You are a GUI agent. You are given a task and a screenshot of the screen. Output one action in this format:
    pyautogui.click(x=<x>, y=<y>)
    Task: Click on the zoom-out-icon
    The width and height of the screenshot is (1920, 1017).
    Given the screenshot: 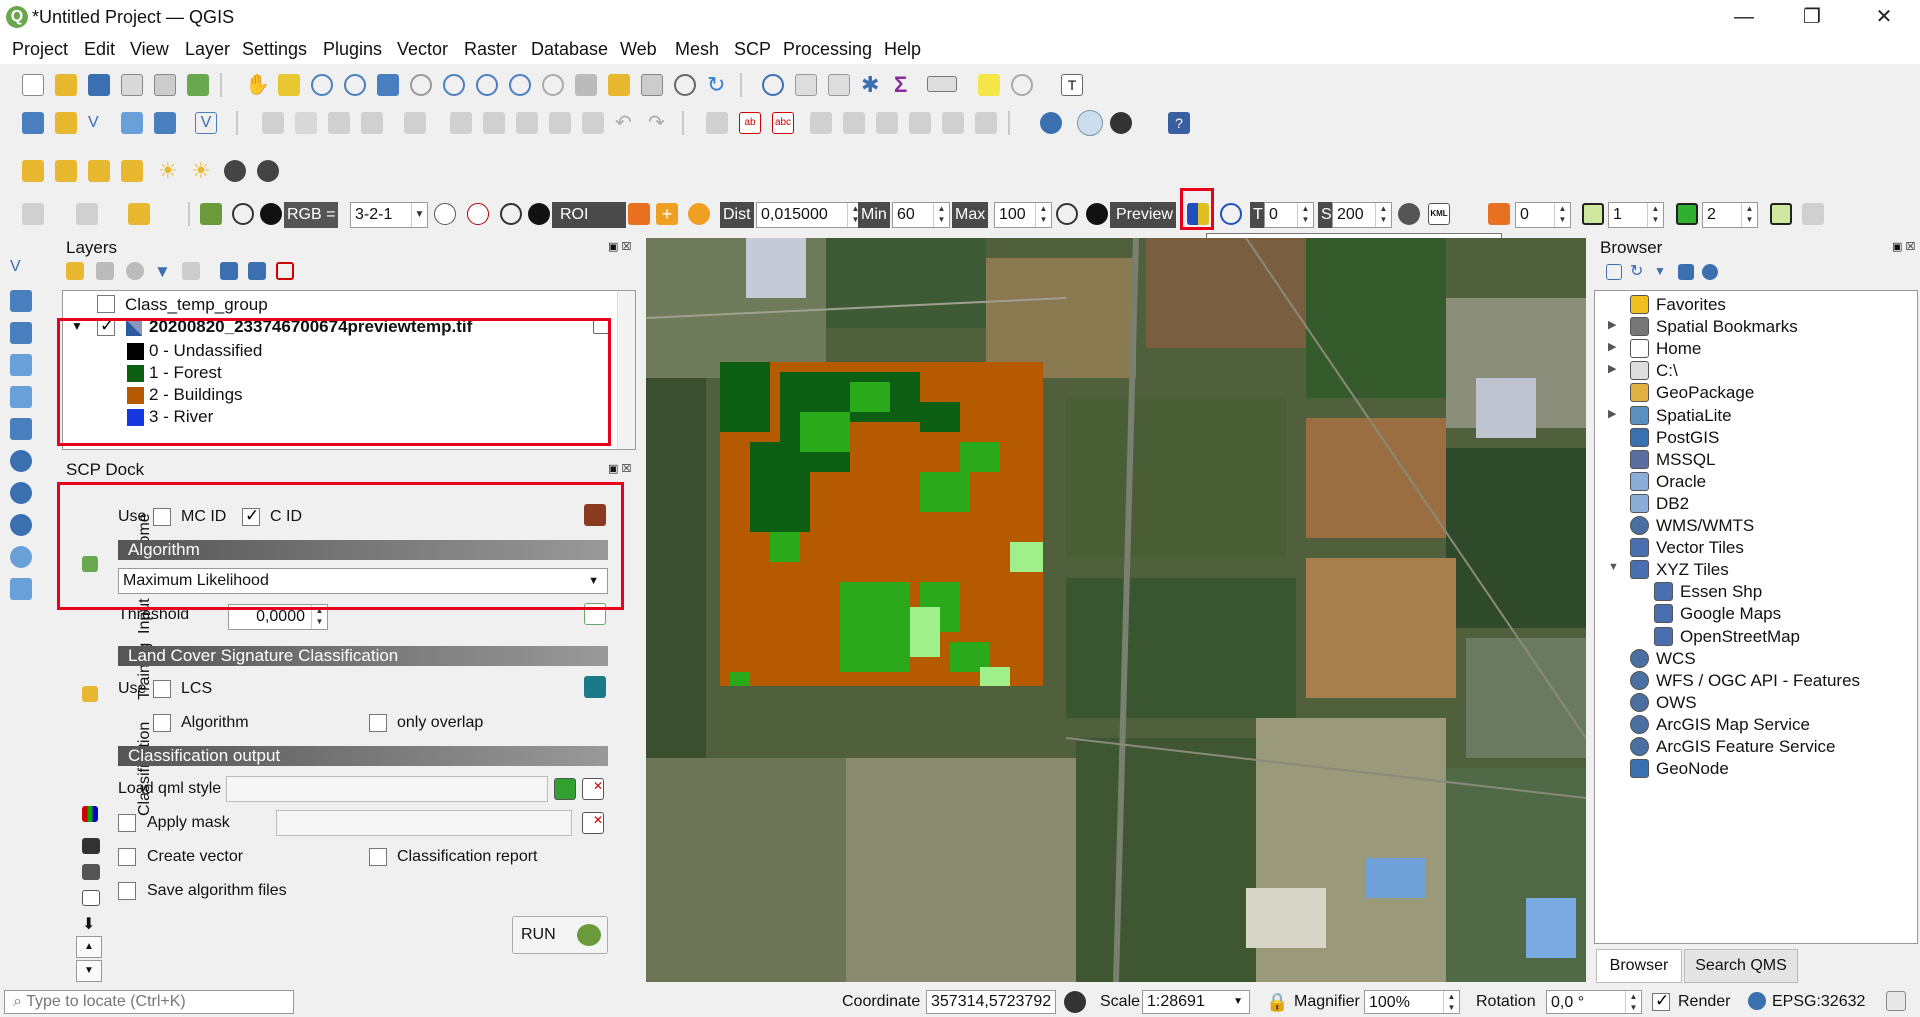 What is the action you would take?
    pyautogui.click(x=355, y=85)
    